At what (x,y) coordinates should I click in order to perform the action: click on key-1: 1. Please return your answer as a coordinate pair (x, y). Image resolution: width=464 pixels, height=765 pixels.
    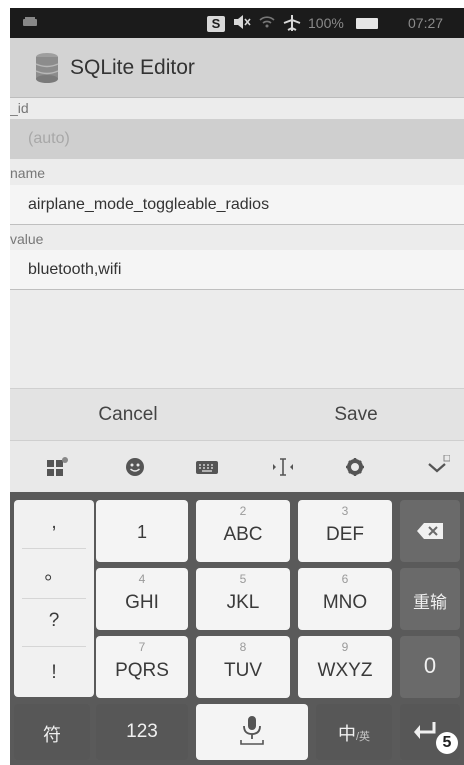
    Looking at the image, I should click on (142, 531).